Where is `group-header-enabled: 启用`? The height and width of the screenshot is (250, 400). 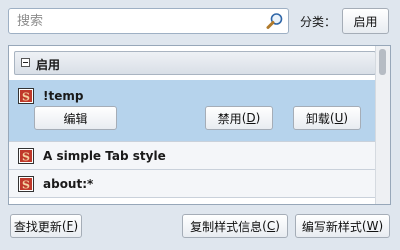
group-header-enabled: 启用 is located at coordinates (195, 63).